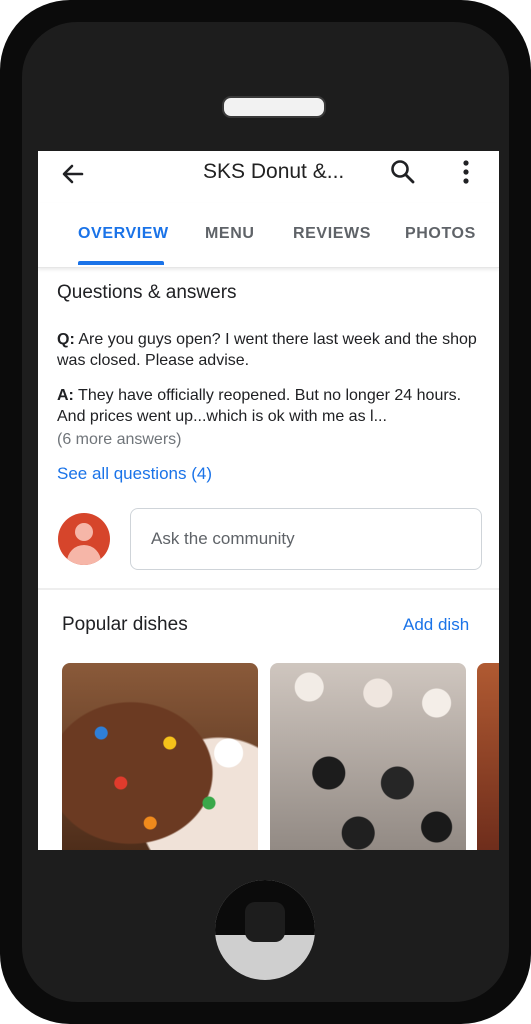 This screenshot has height=1024, width=531. Describe the element at coordinates (84, 555) in the screenshot. I see `avatar-body` at that location.